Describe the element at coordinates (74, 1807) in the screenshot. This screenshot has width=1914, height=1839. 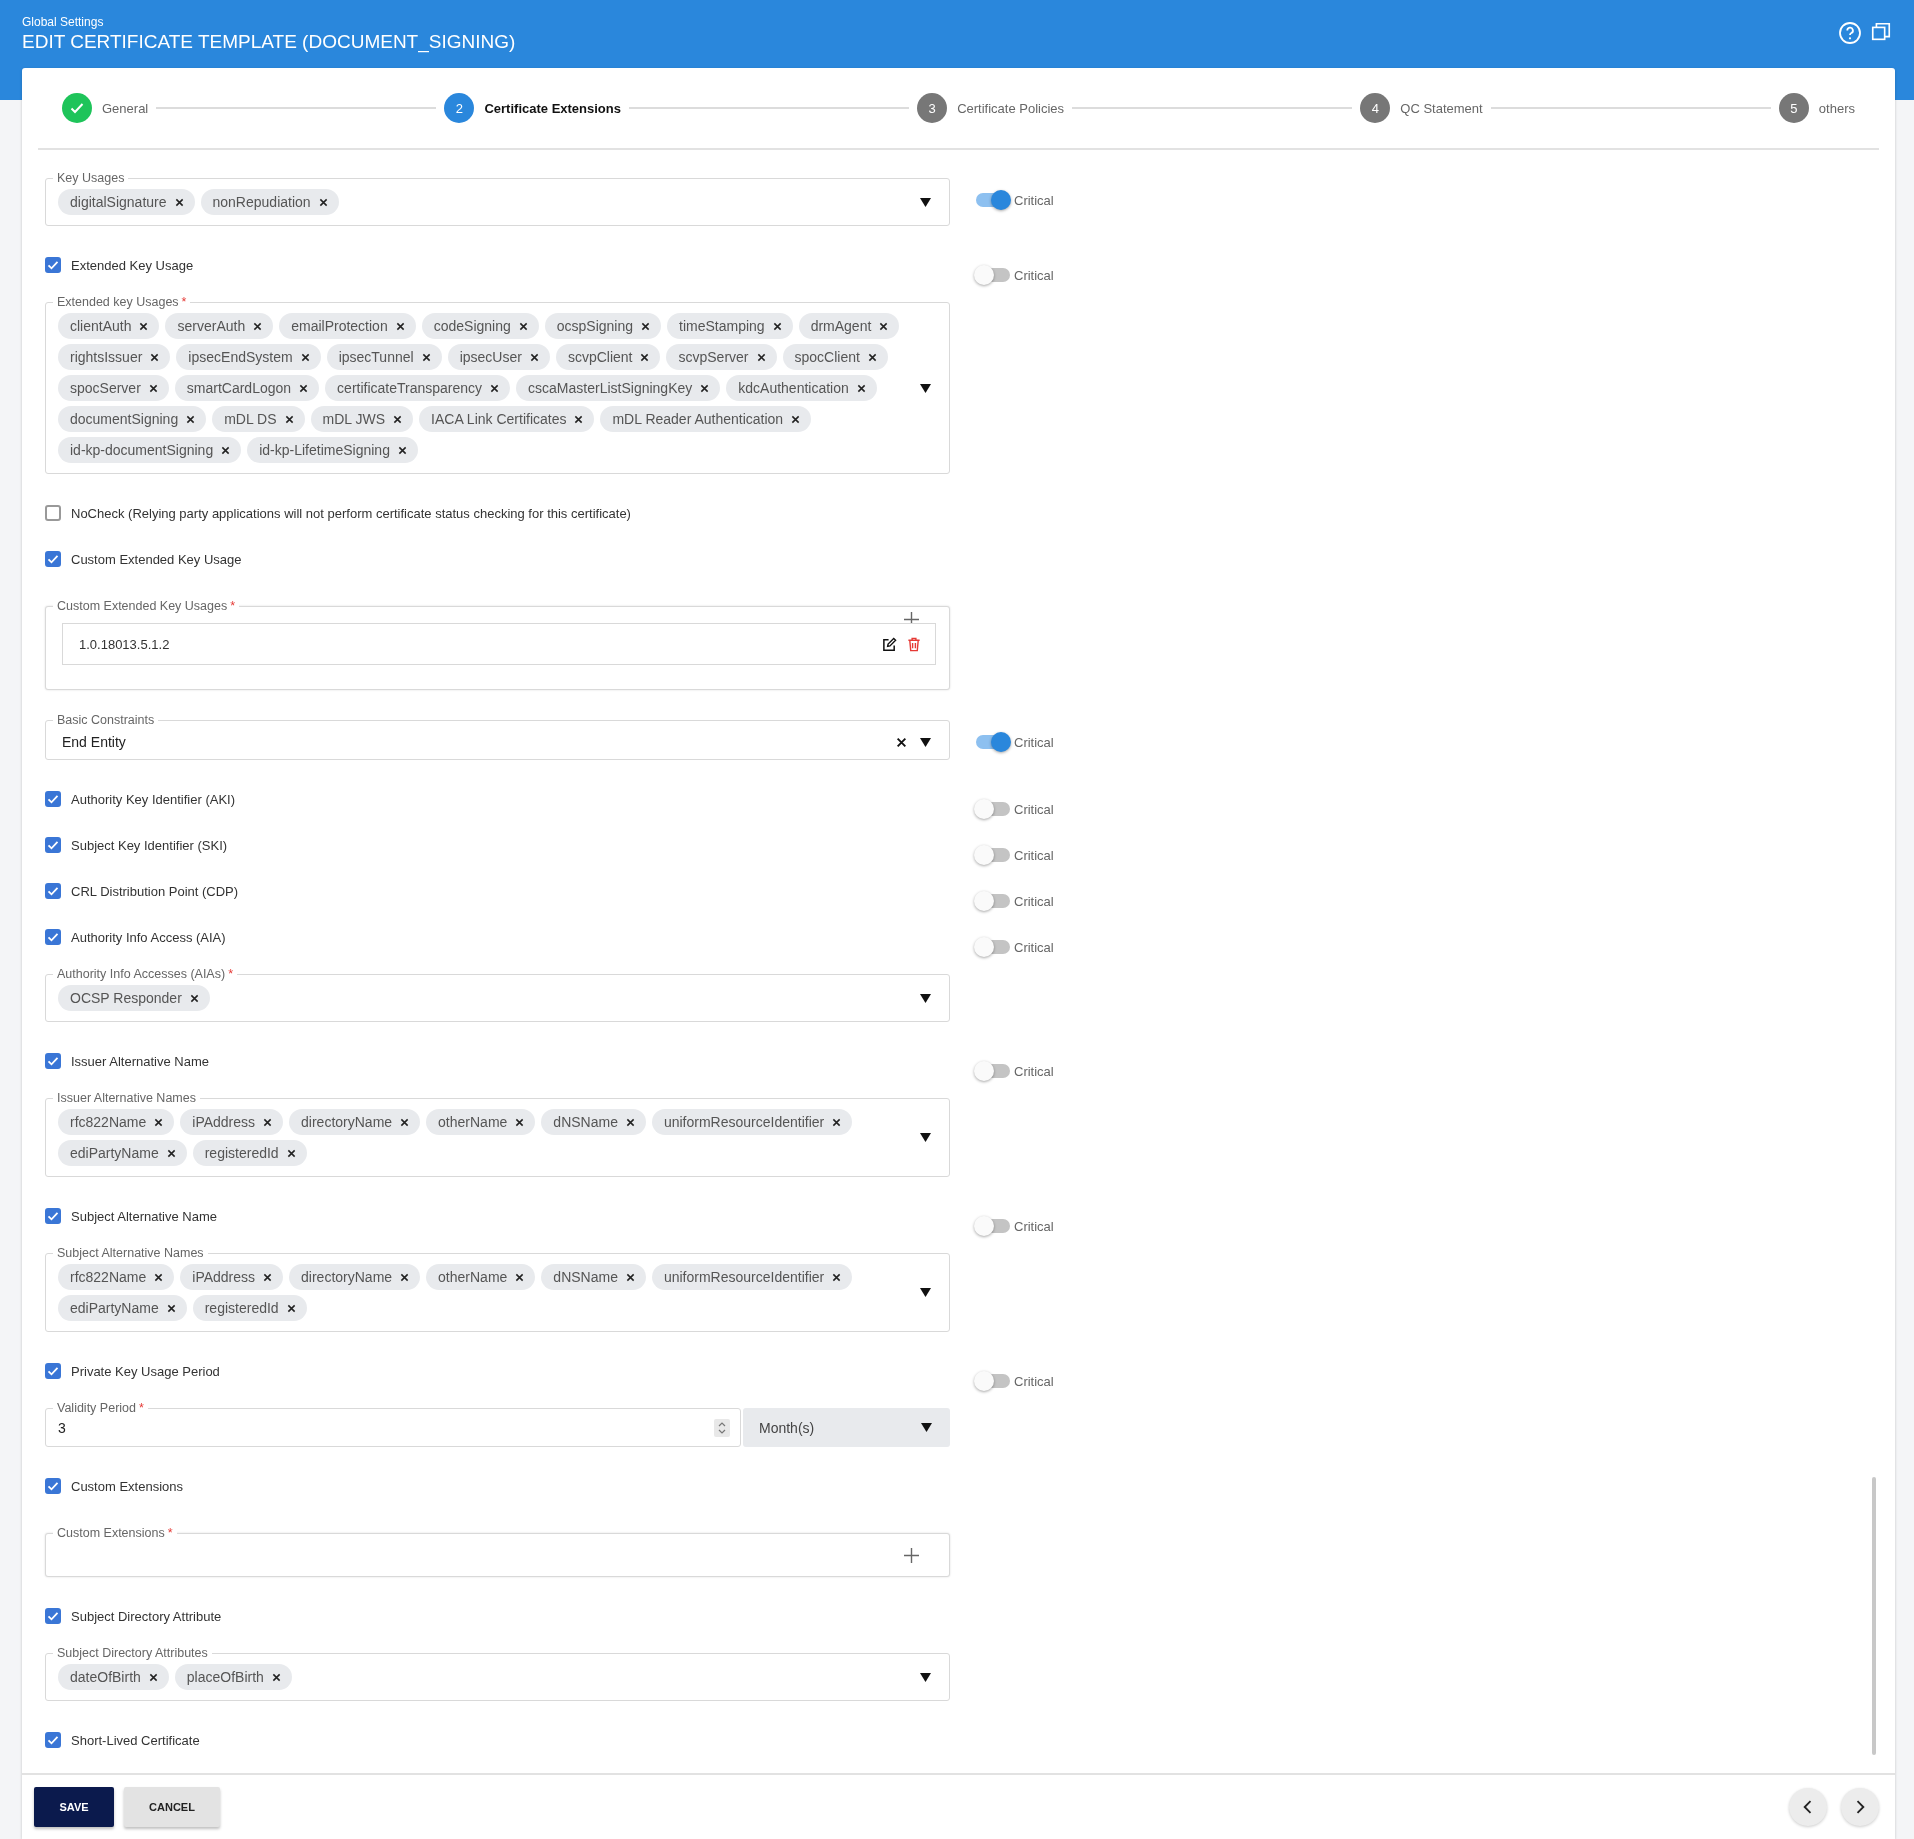
I see `save-button: SAVE` at that location.